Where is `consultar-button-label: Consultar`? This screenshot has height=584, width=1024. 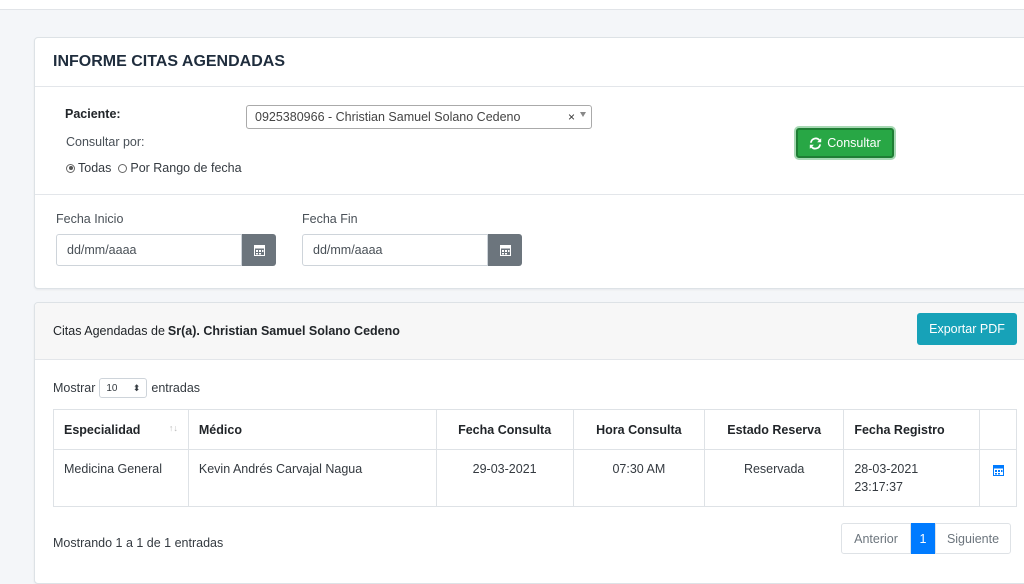
consultar-button-label: Consultar is located at coordinates (854, 143).